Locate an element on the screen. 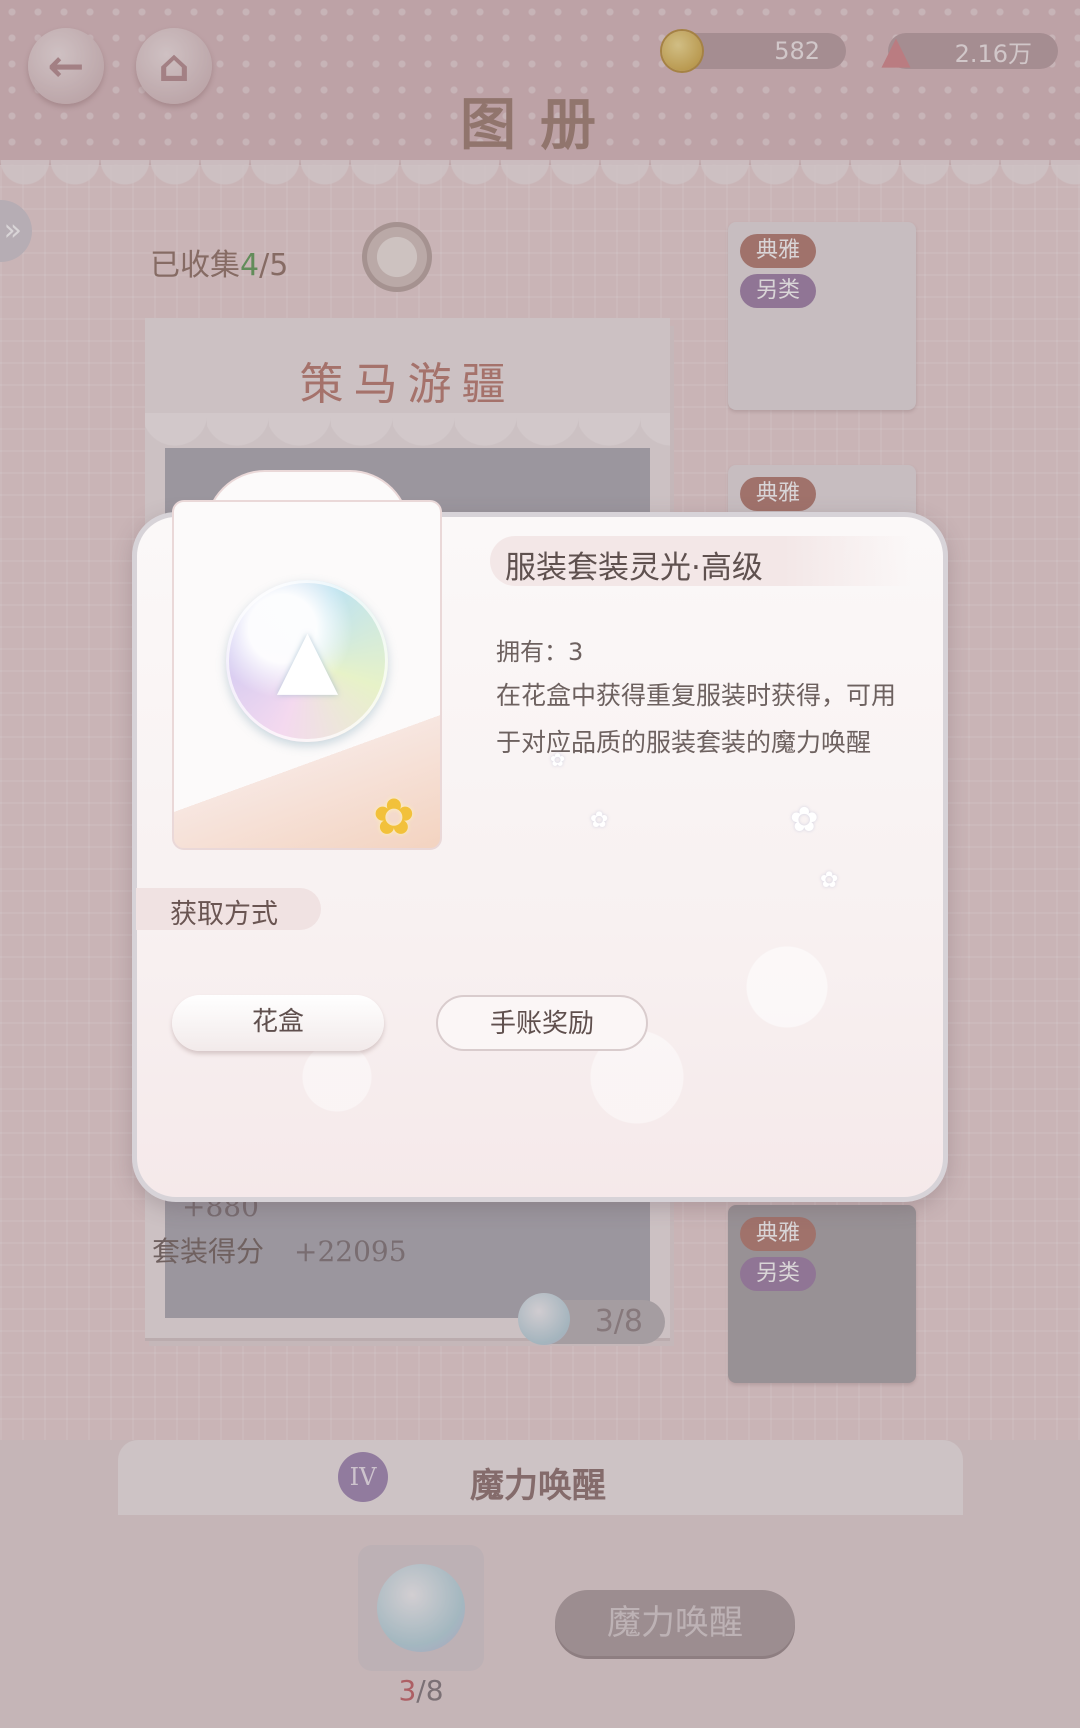 The height and width of the screenshot is (1728, 1080). item-name: 服装套装灵光·高级 is located at coordinates (634, 568).